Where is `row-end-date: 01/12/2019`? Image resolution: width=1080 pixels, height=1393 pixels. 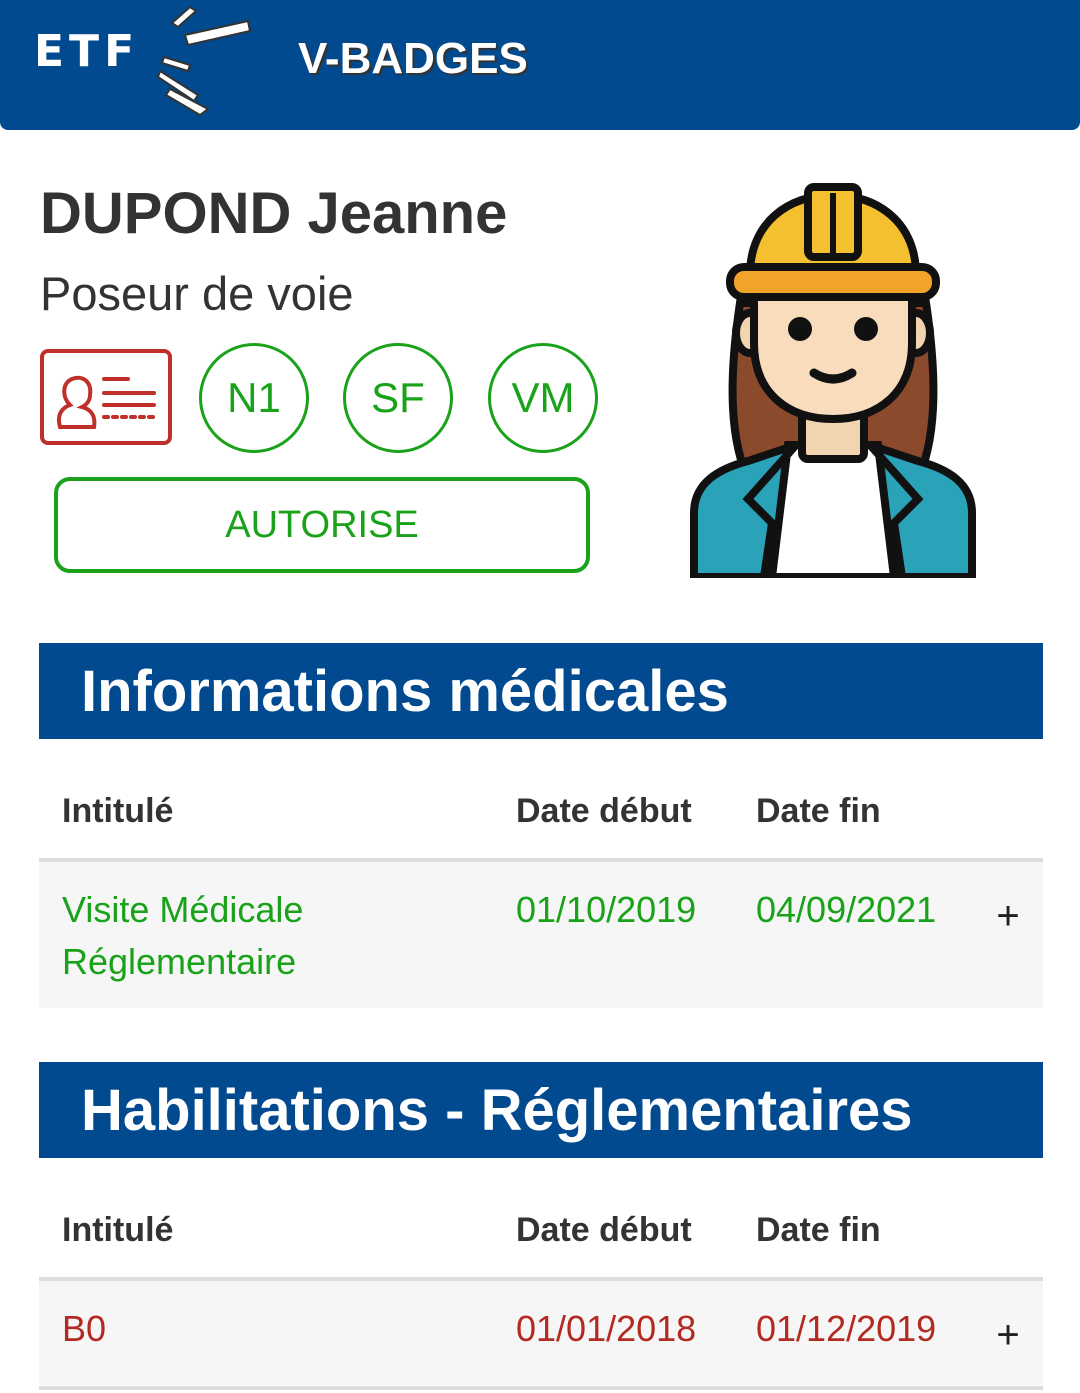
row-end-date: 01/12/2019 is located at coordinates (846, 1328).